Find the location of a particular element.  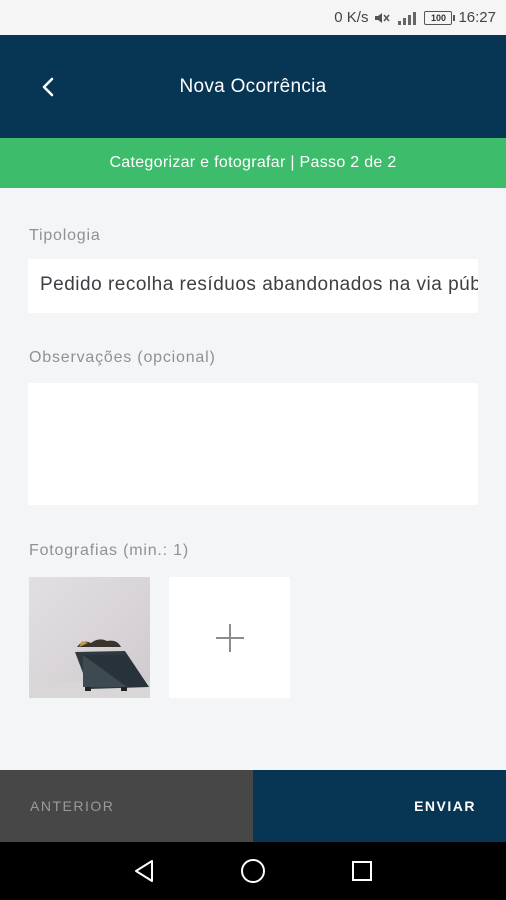

recents-square-icon is located at coordinates (361, 871).